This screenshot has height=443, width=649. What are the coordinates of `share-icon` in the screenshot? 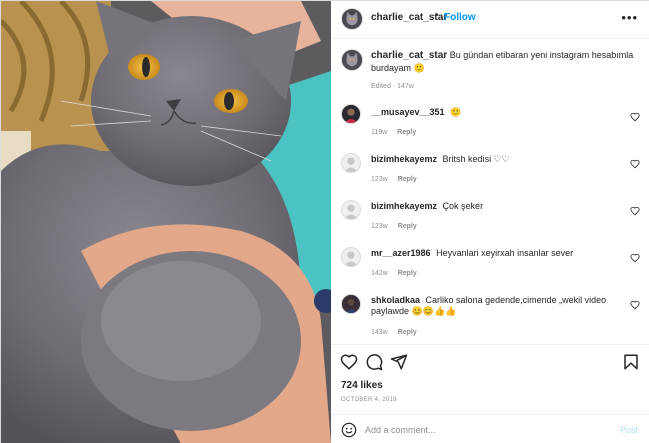 It's located at (399, 362).